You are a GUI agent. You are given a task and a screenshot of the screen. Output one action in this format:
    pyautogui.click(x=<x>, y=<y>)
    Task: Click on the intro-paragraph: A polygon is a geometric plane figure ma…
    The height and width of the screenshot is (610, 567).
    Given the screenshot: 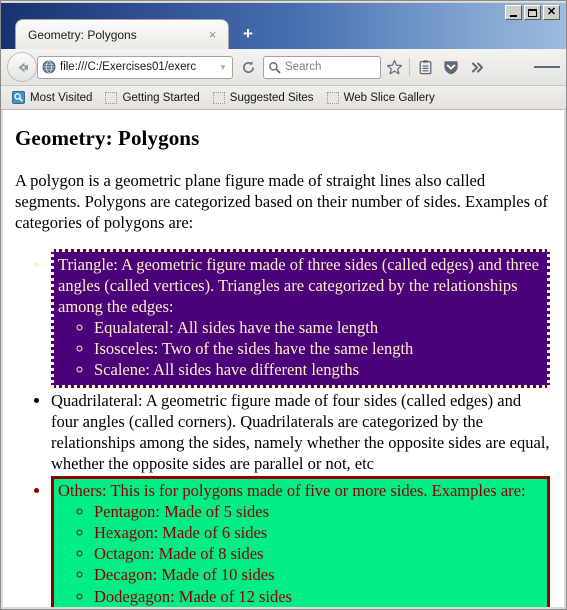 What is the action you would take?
    pyautogui.click(x=281, y=201)
    